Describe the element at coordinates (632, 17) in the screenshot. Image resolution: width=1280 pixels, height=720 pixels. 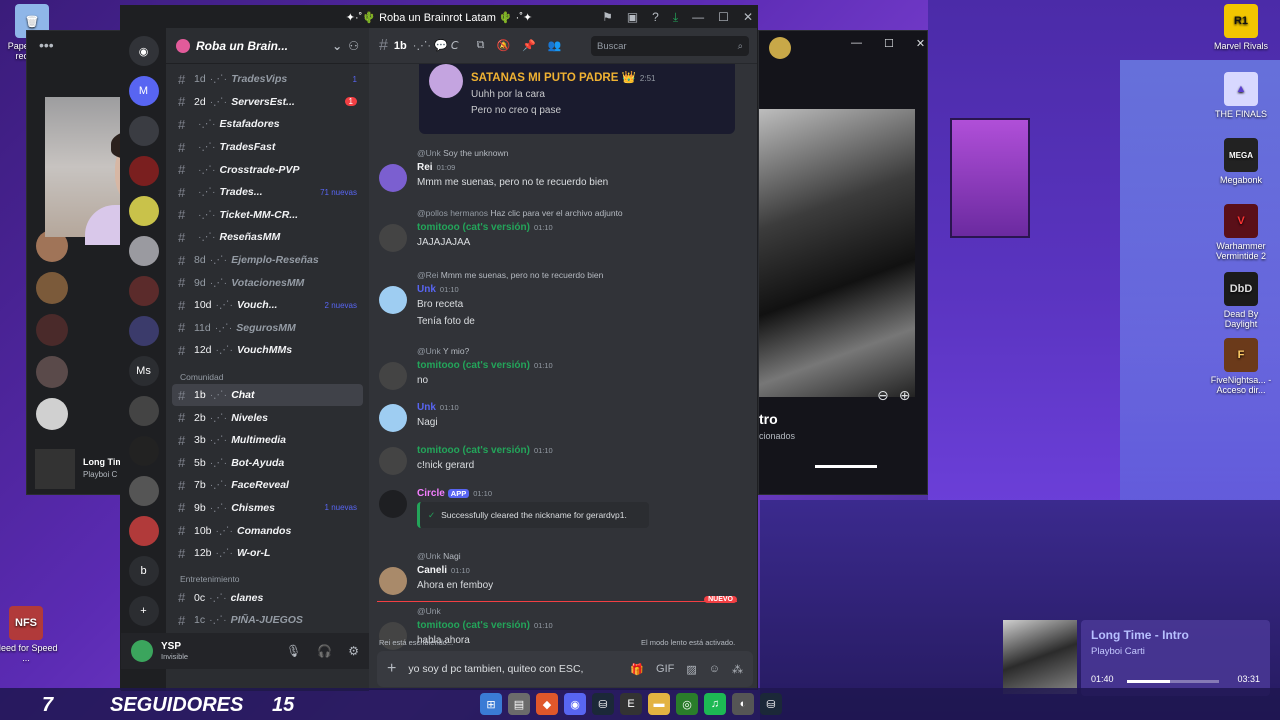
I see `window-icon: ▣` at that location.